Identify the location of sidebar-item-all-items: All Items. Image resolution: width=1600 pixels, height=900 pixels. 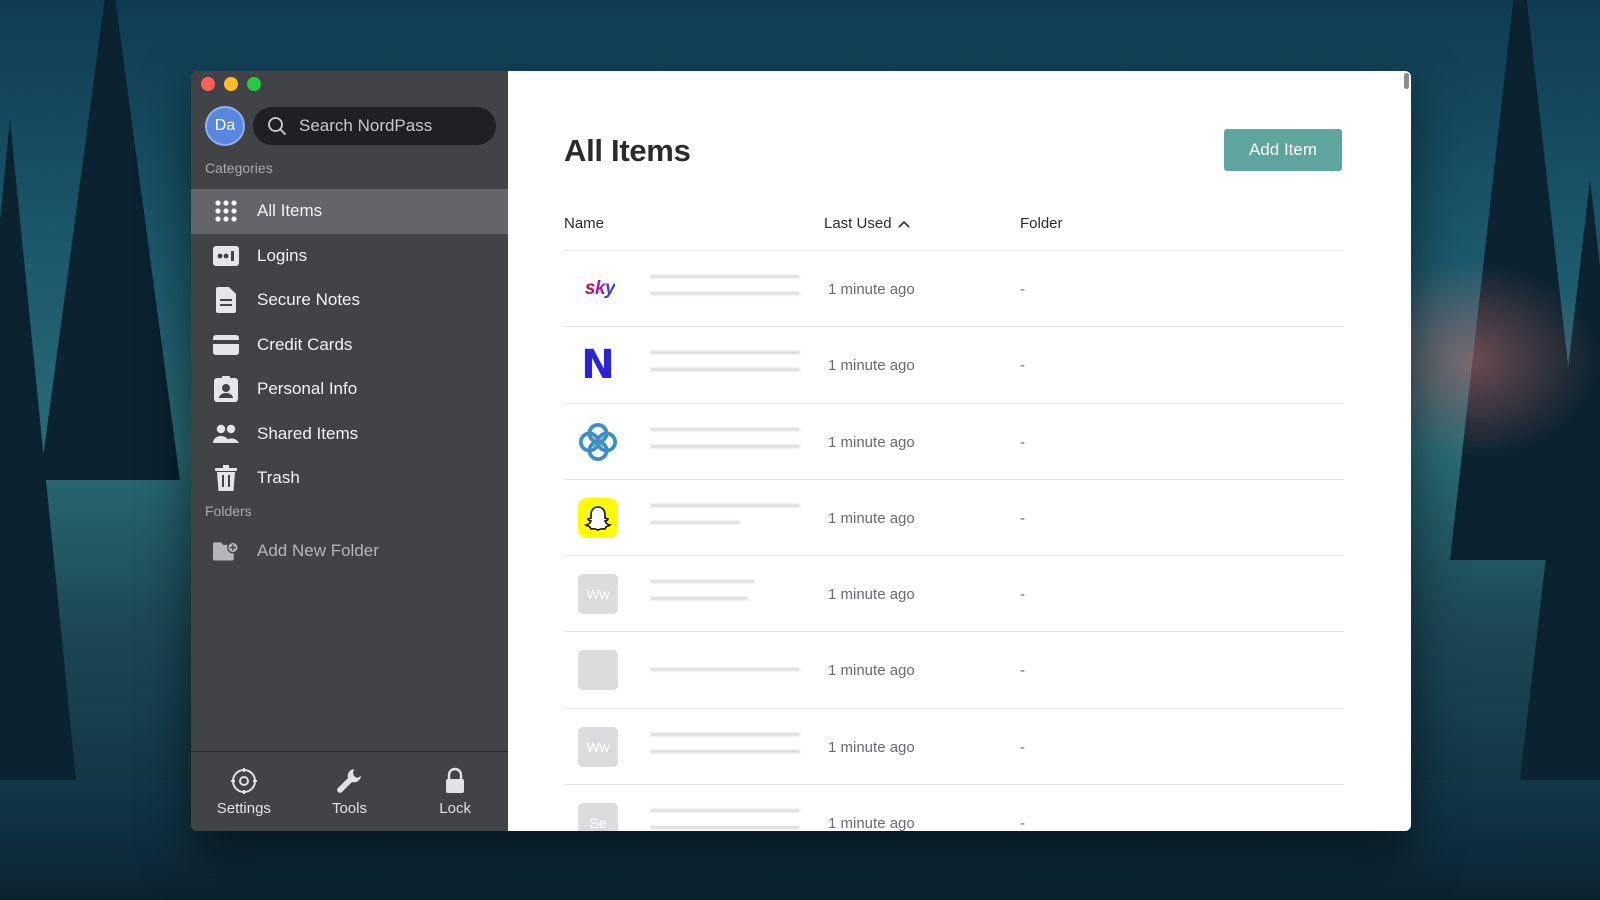
(349, 211).